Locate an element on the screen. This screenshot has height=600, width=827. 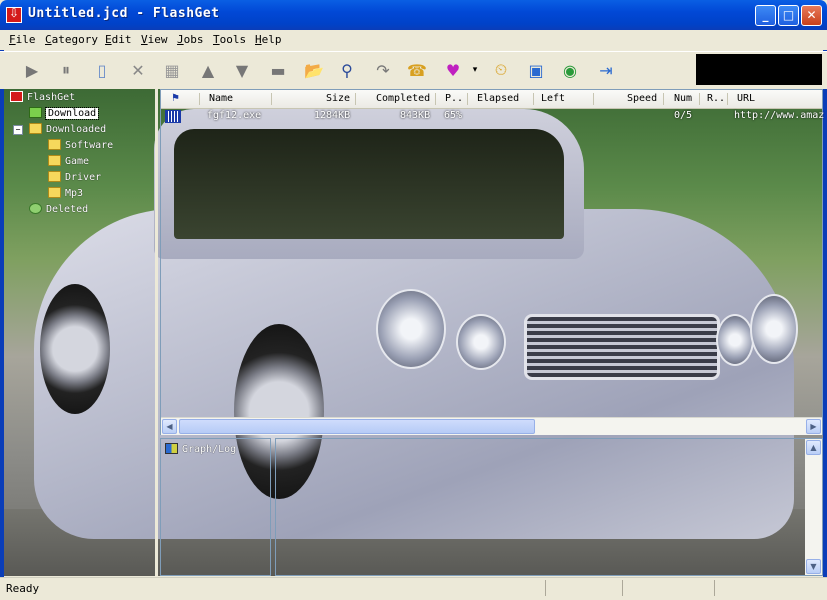
column-percent: P.. is located at coordinates (454, 98).